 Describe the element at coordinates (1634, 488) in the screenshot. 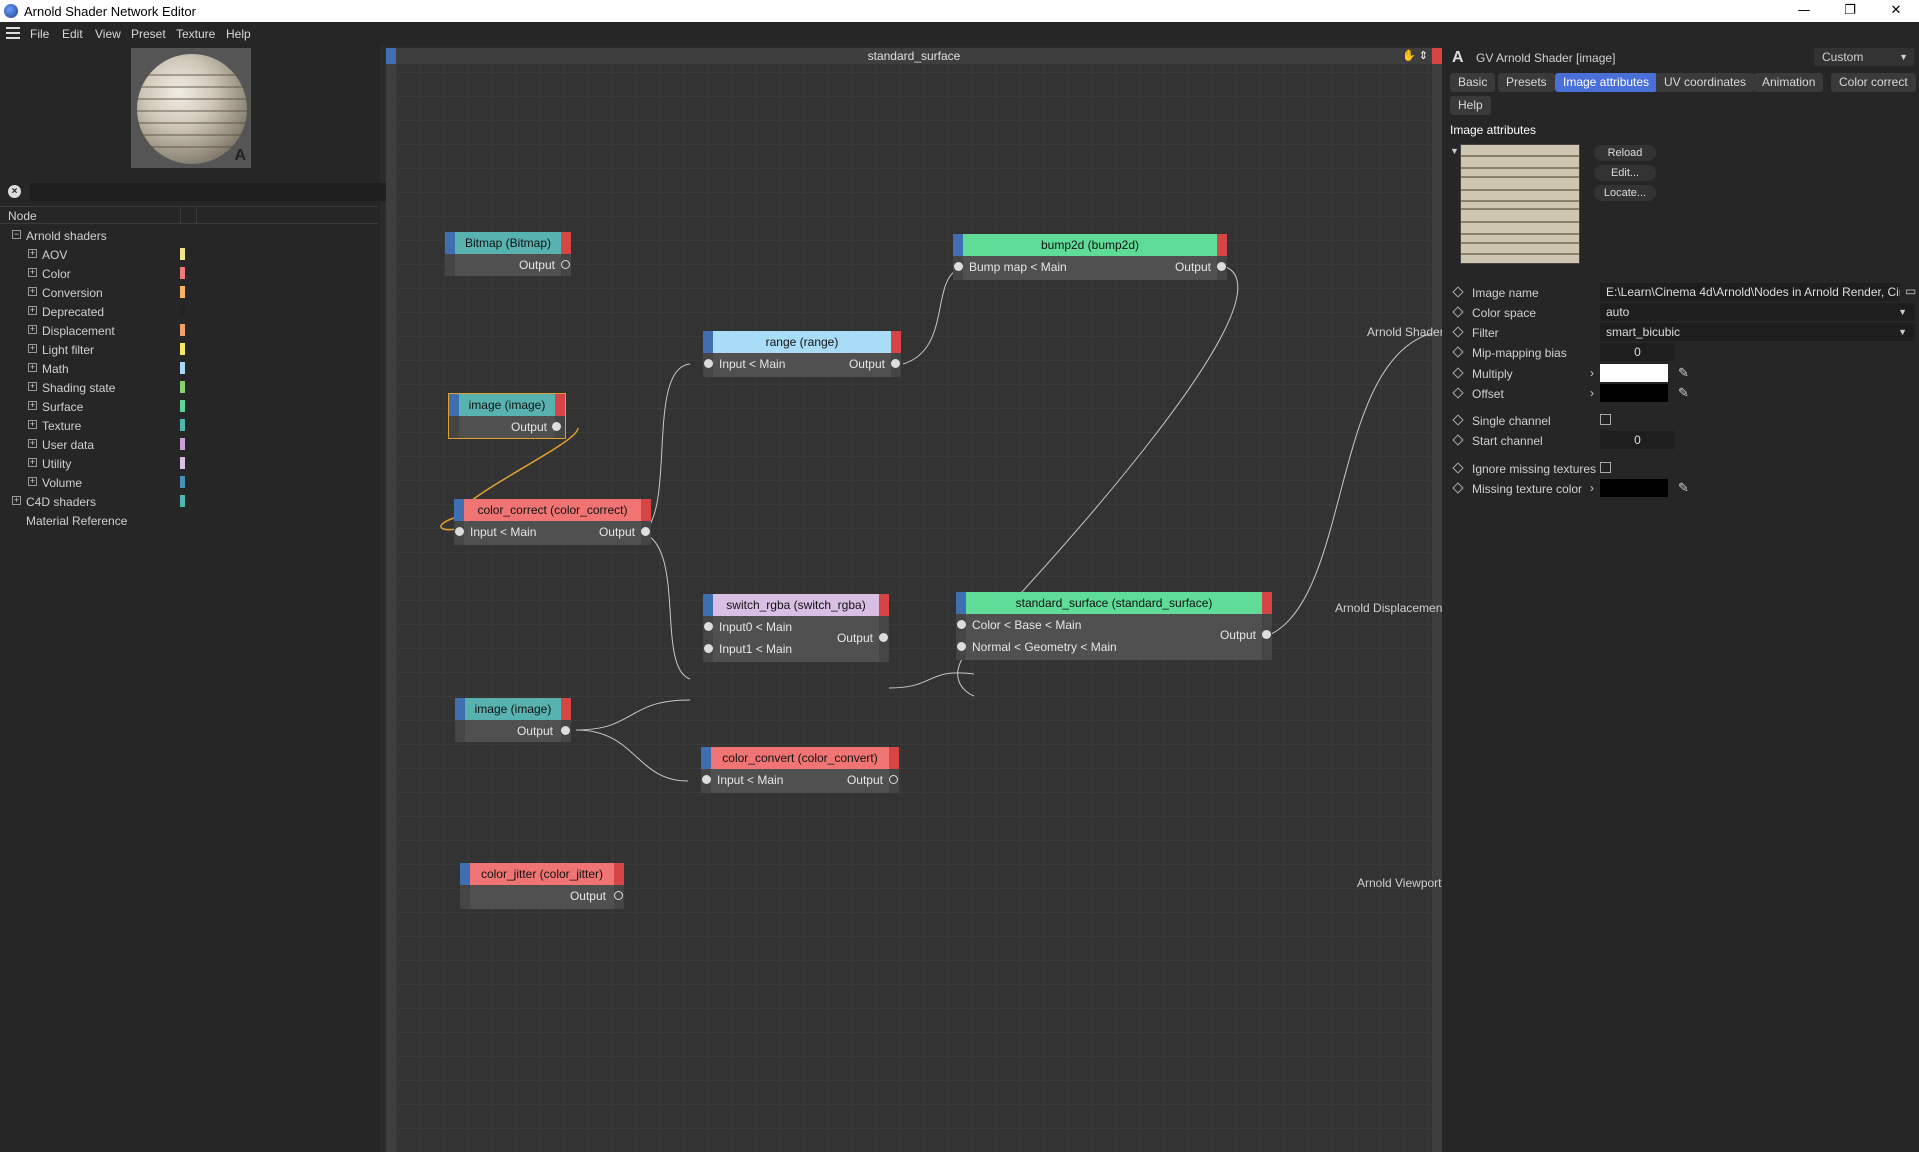

I see `missing-color-swatch` at that location.